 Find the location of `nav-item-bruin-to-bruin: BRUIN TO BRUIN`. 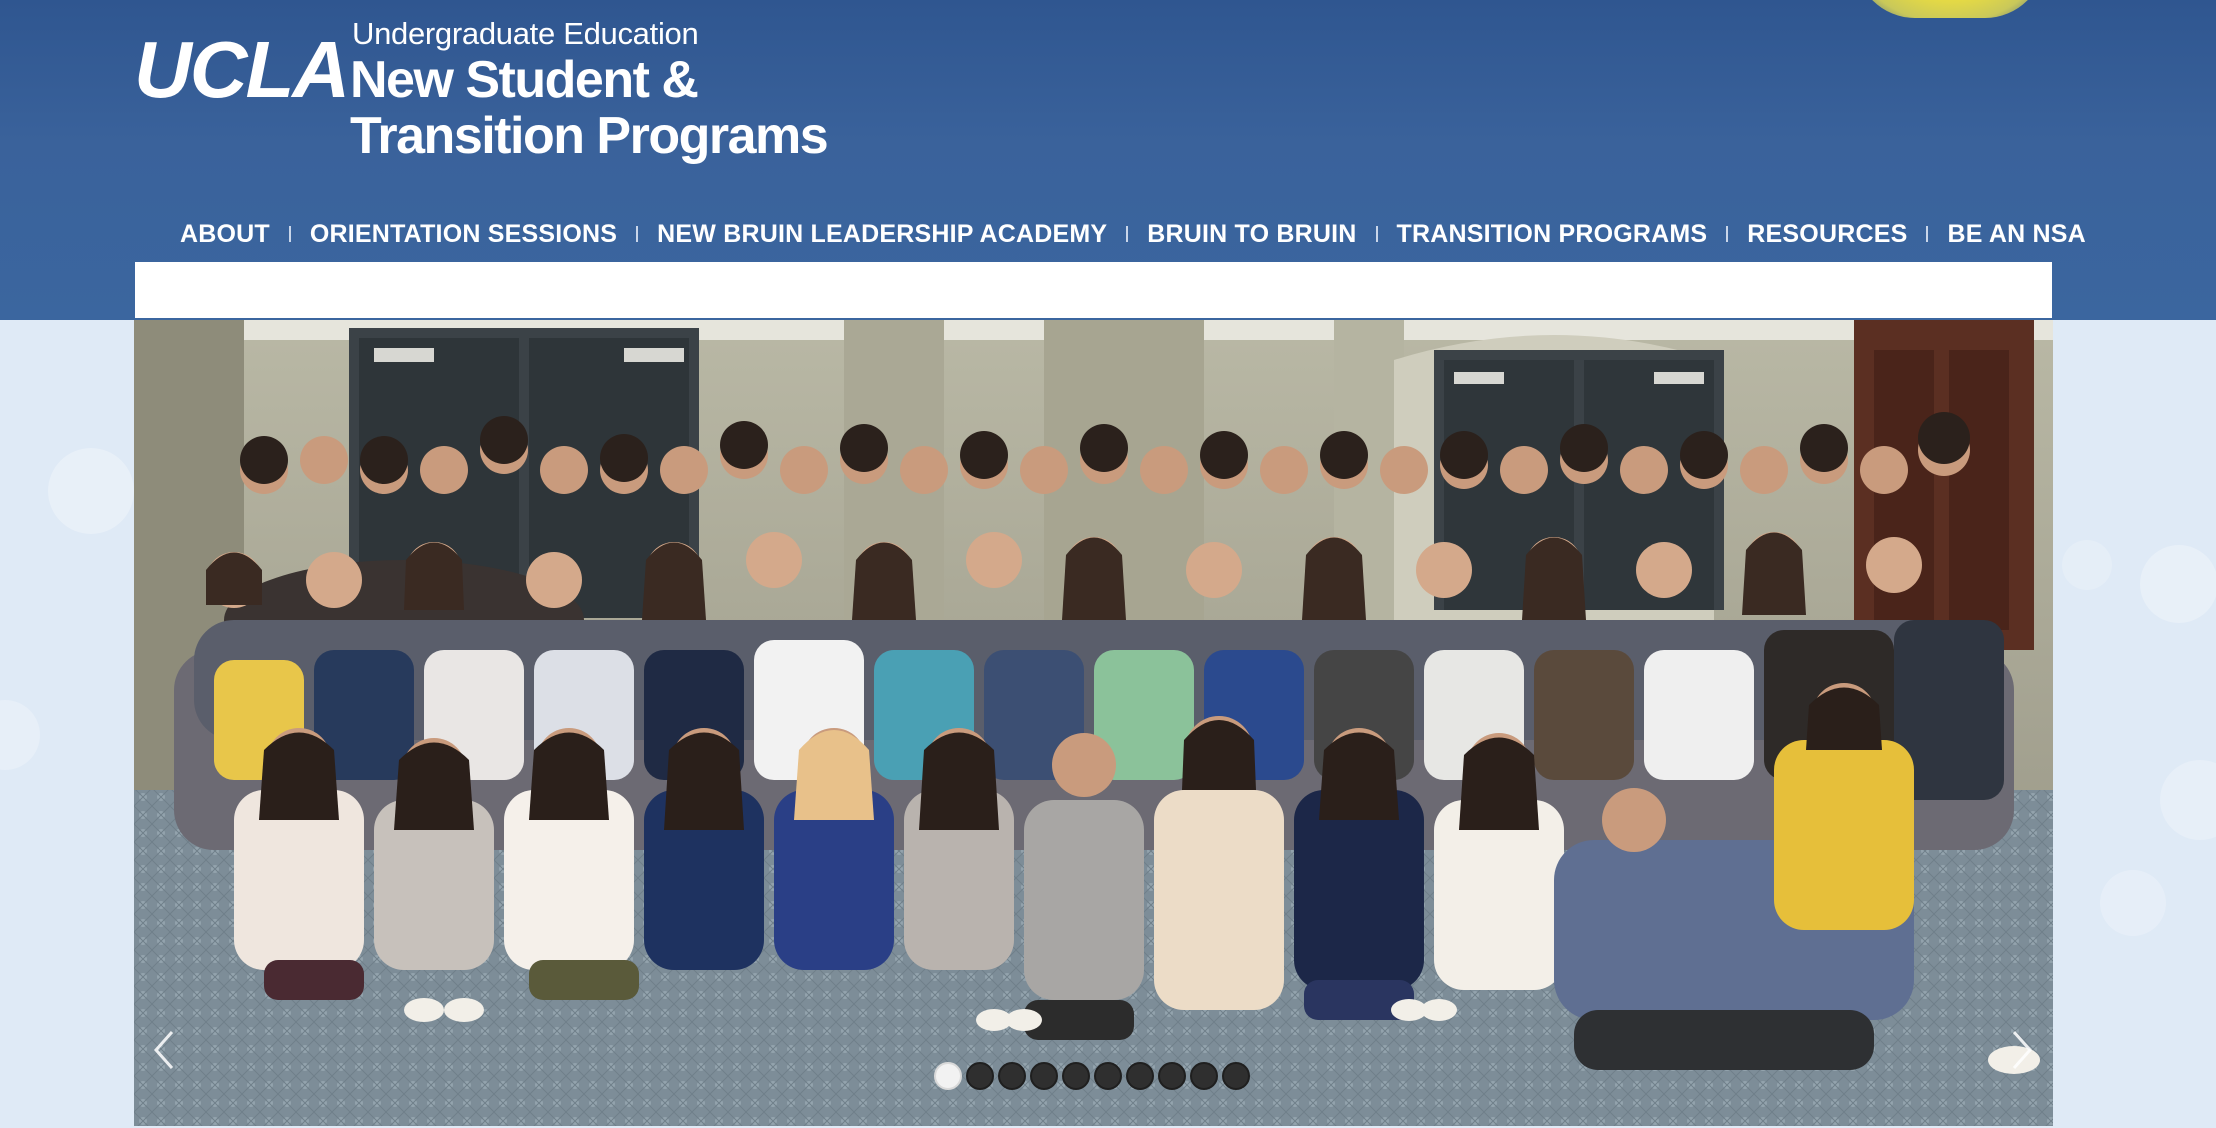

nav-item-bruin-to-bruin: BRUIN TO BRUIN is located at coordinates (1251, 234).